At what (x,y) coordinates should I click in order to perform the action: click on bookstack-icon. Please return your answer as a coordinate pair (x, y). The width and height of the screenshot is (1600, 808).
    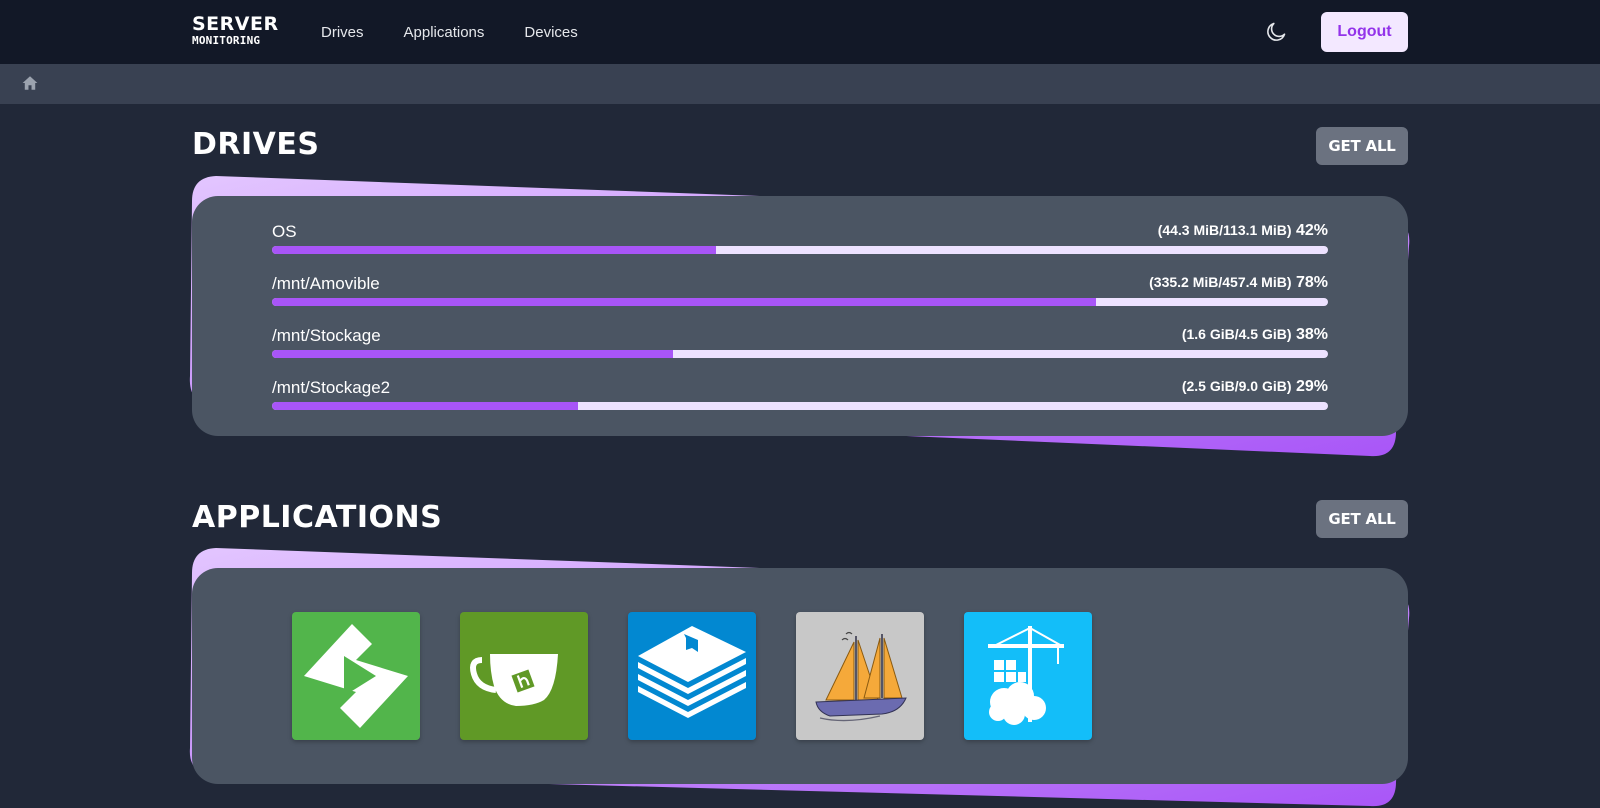
    Looking at the image, I should click on (692, 676).